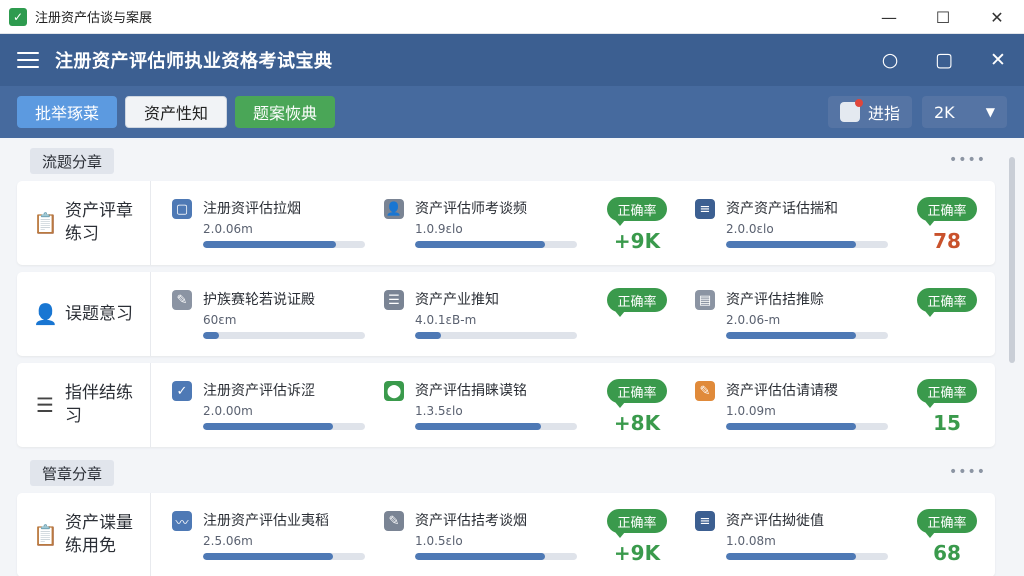  What do you see at coordinates (18, 16) in the screenshot?
I see `app-logo-icon: ✓` at bounding box center [18, 16].